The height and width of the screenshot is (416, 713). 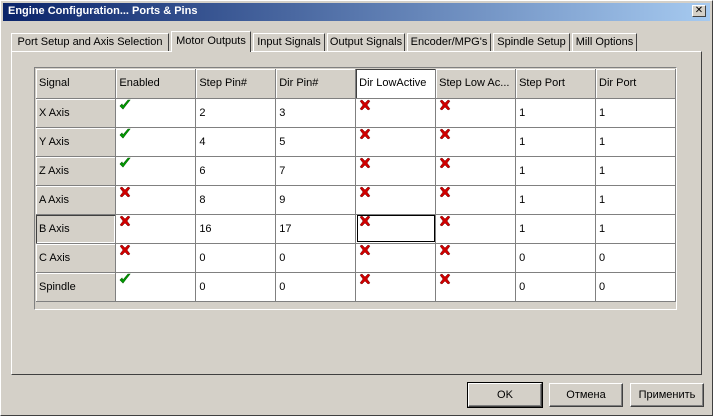 What do you see at coordinates (76, 84) in the screenshot?
I see `column-header-signal: Signal` at bounding box center [76, 84].